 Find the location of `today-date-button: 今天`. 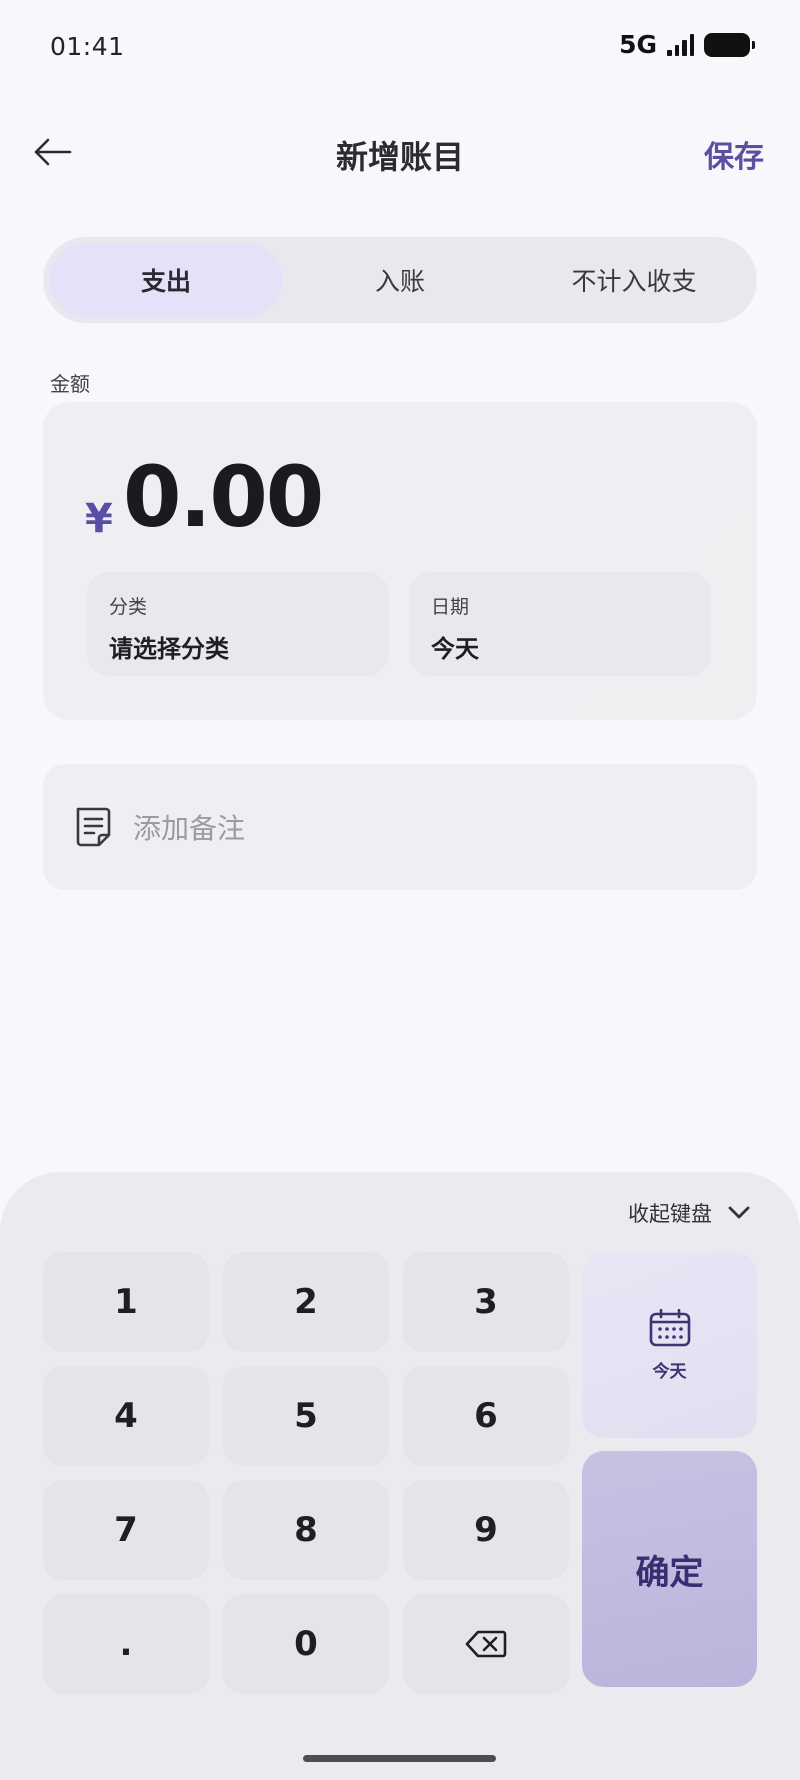

today-date-button: 今天 is located at coordinates (669, 1345).